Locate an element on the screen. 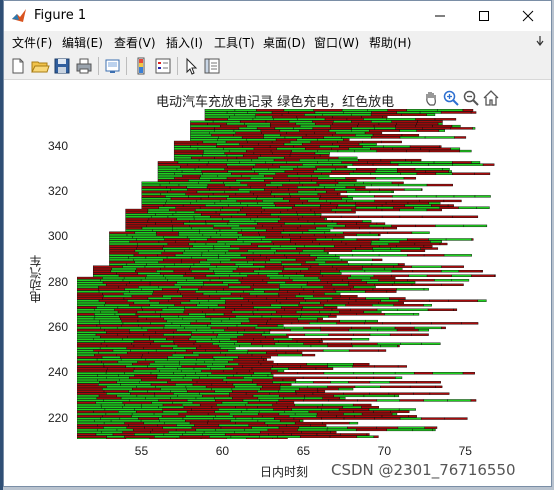  zoom-in-icon is located at coordinates (451, 98).